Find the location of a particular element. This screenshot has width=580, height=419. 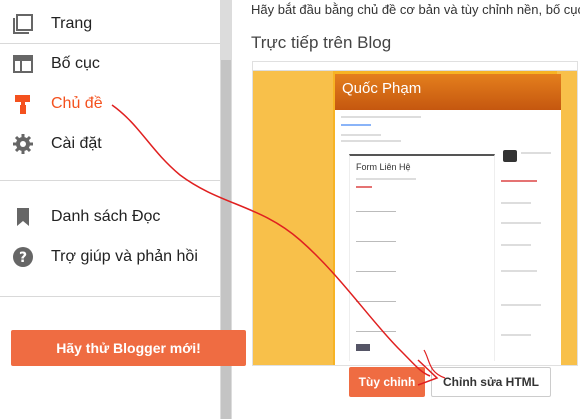

sidebar-item-pages: Trang is located at coordinates (110, 24).